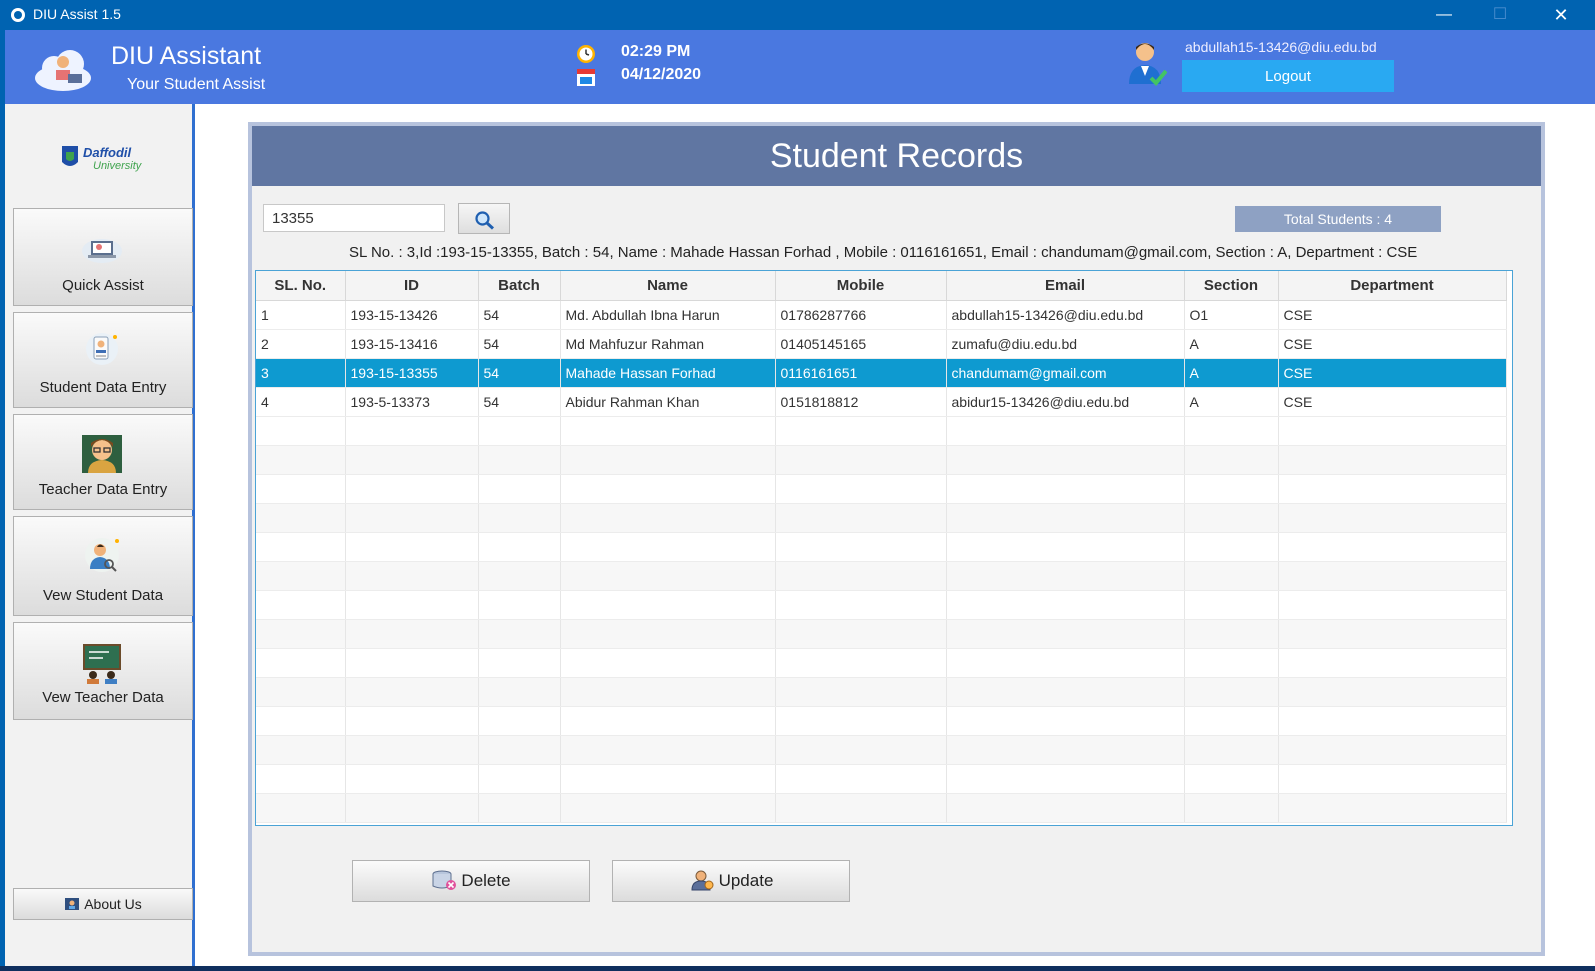  I want to click on cell-name: Mahade Hassan Forhad, so click(668, 373).